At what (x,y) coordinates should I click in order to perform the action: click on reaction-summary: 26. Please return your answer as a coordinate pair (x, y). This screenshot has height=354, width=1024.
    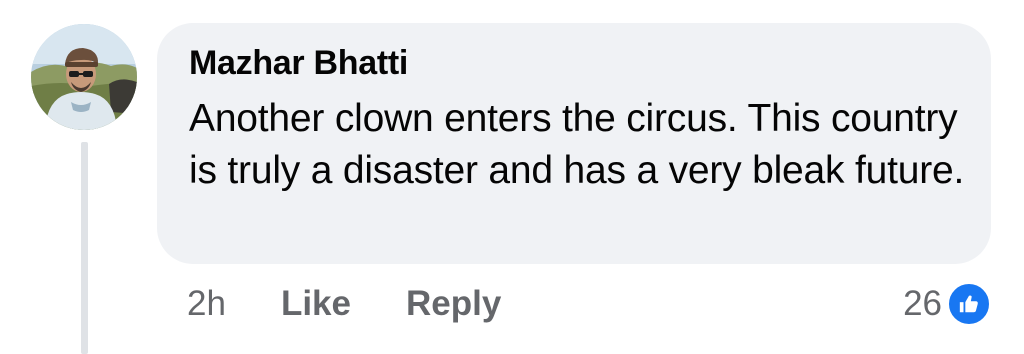
    Looking at the image, I should click on (947, 304).